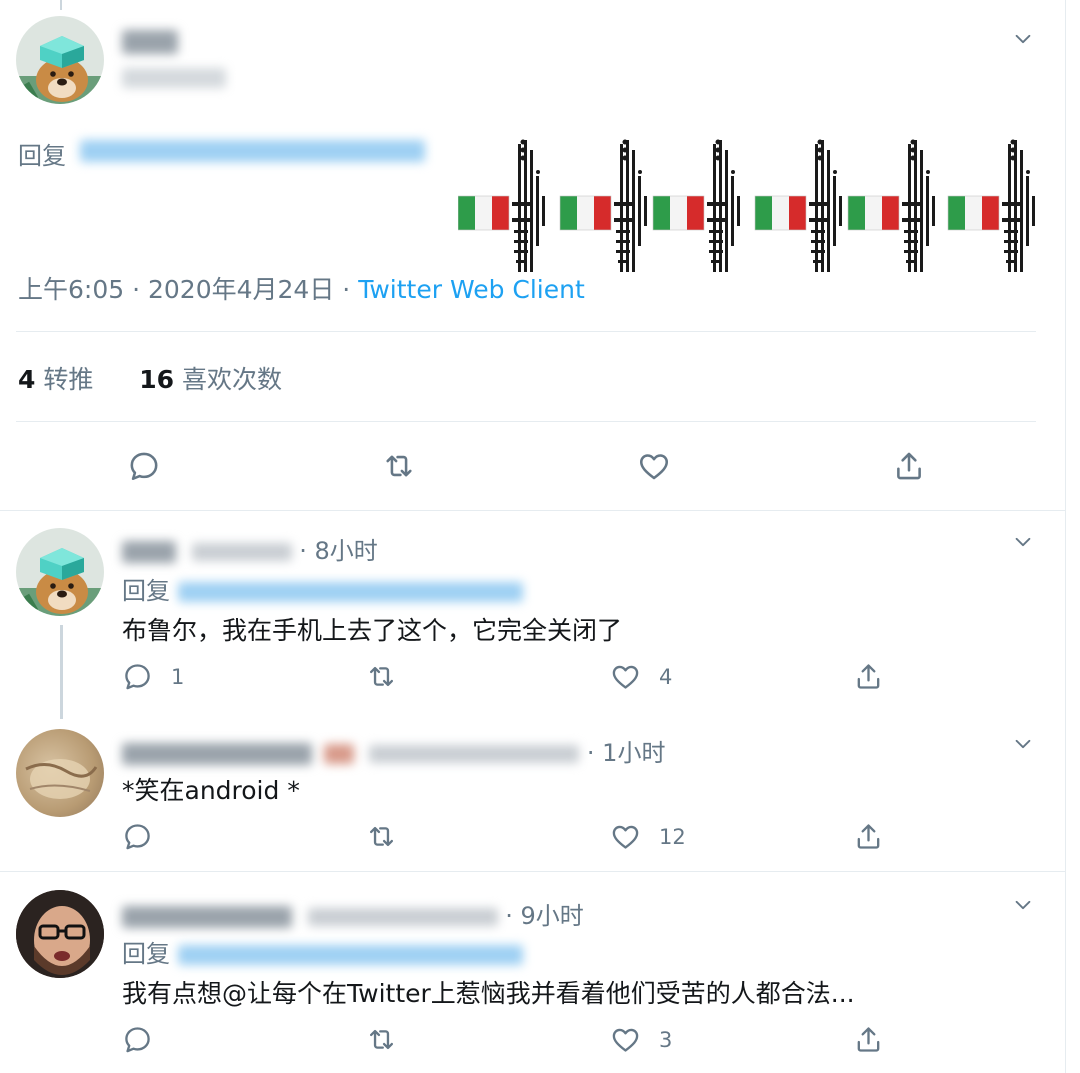  Describe the element at coordinates (157, 379) in the screenshot. I see `likes-count: 16` at that location.